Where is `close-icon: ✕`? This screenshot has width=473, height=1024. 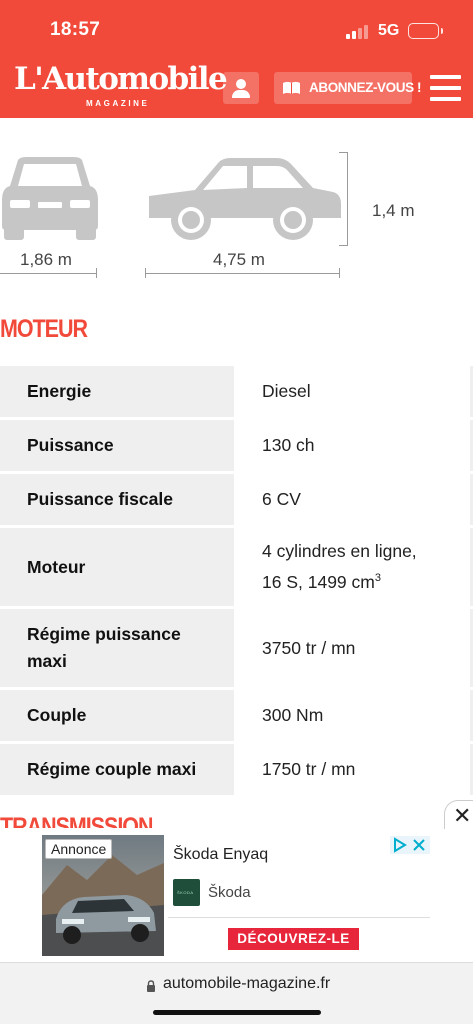
close-icon: ✕ is located at coordinates (462, 815).